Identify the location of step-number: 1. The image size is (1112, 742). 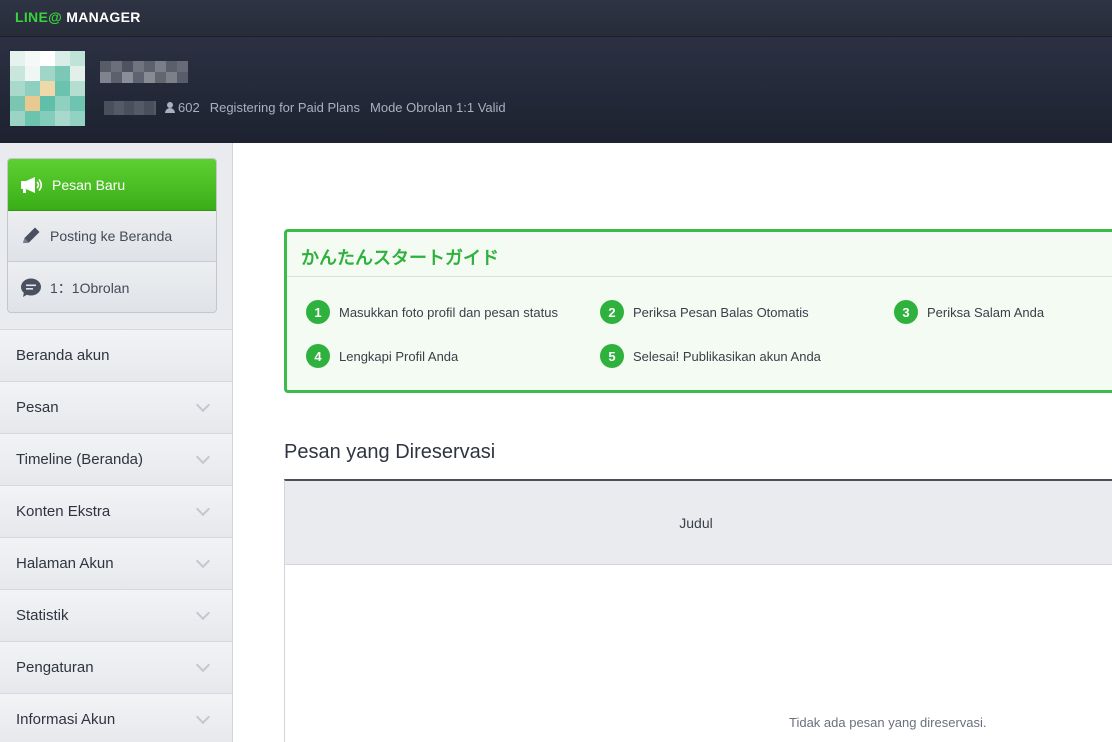
(318, 312).